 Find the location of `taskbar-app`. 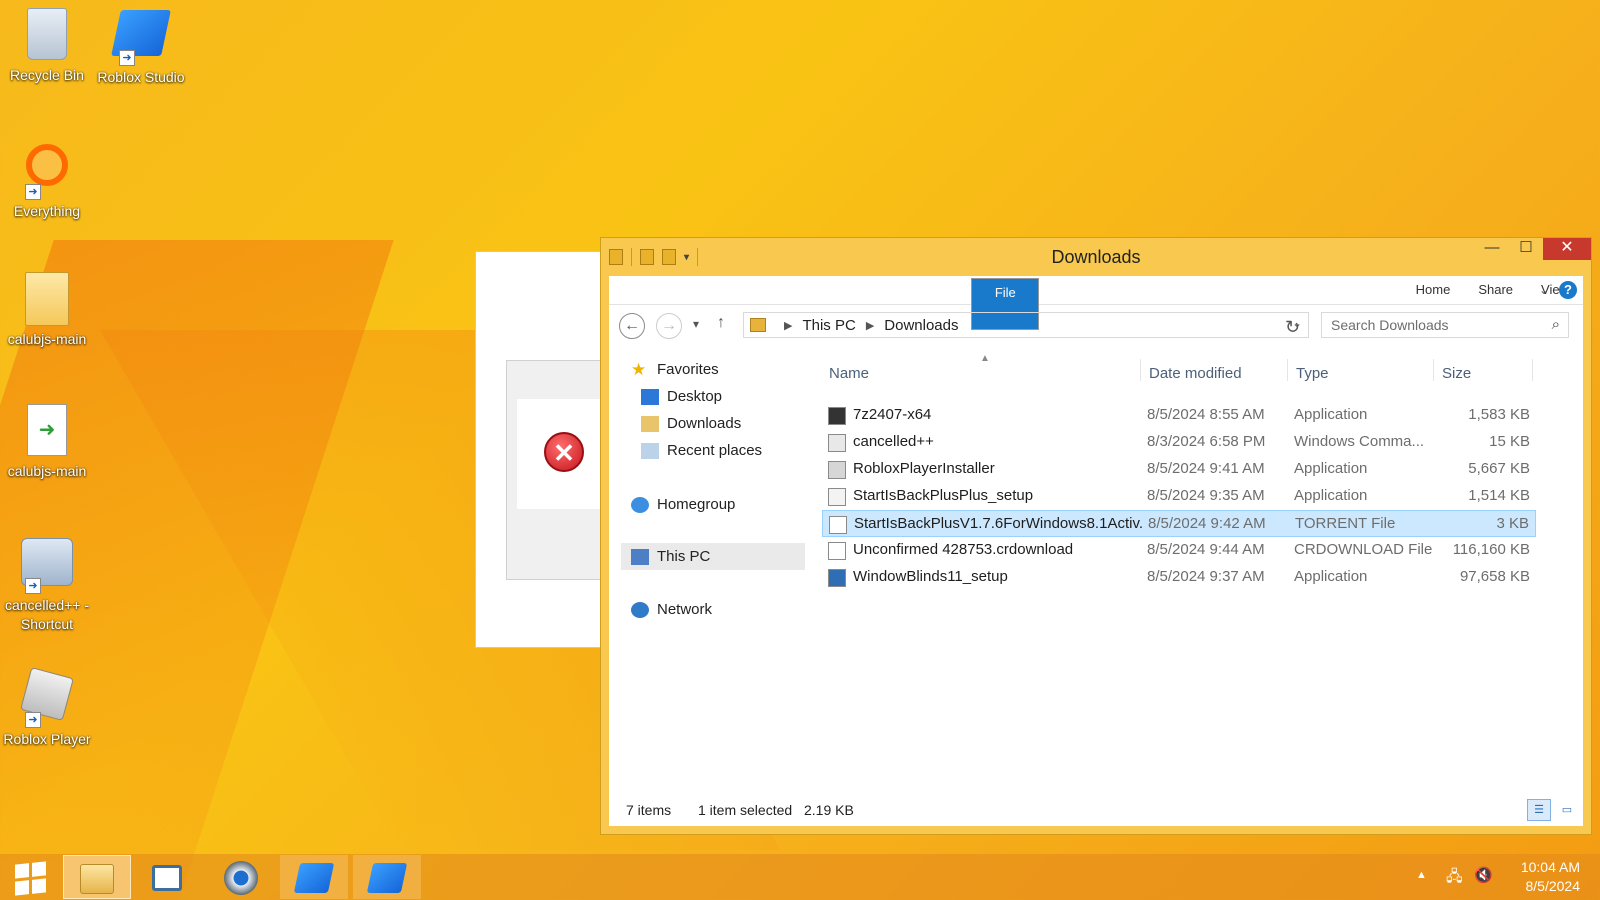

taskbar-app is located at coordinates (167, 877).